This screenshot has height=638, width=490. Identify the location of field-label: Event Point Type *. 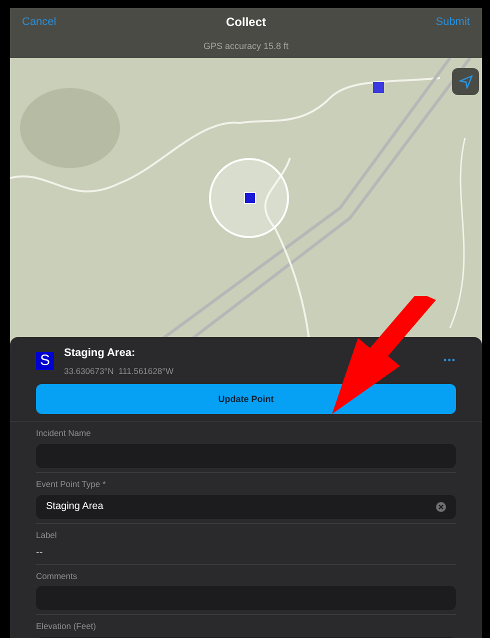
(71, 484).